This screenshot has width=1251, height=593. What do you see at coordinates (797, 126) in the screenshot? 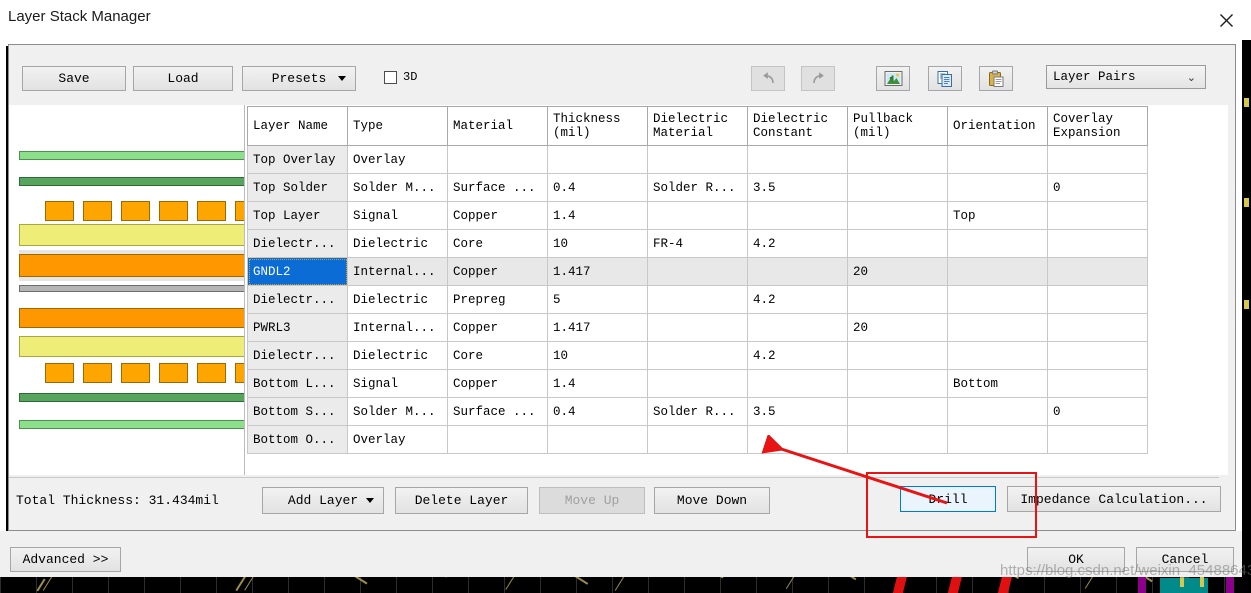
I see `table-column-header: Dielectric Constant` at bounding box center [797, 126].